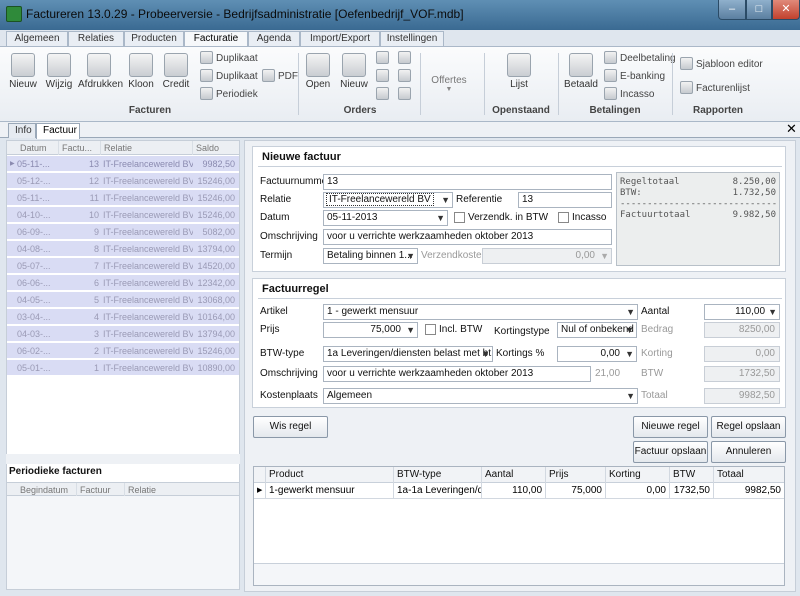  I want to click on col-product: Product, so click(330, 475).